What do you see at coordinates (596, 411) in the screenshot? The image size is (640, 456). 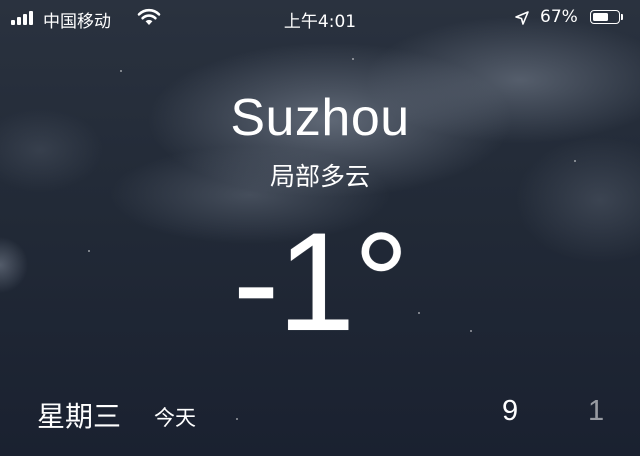 I see `low-temperature: 1` at bounding box center [596, 411].